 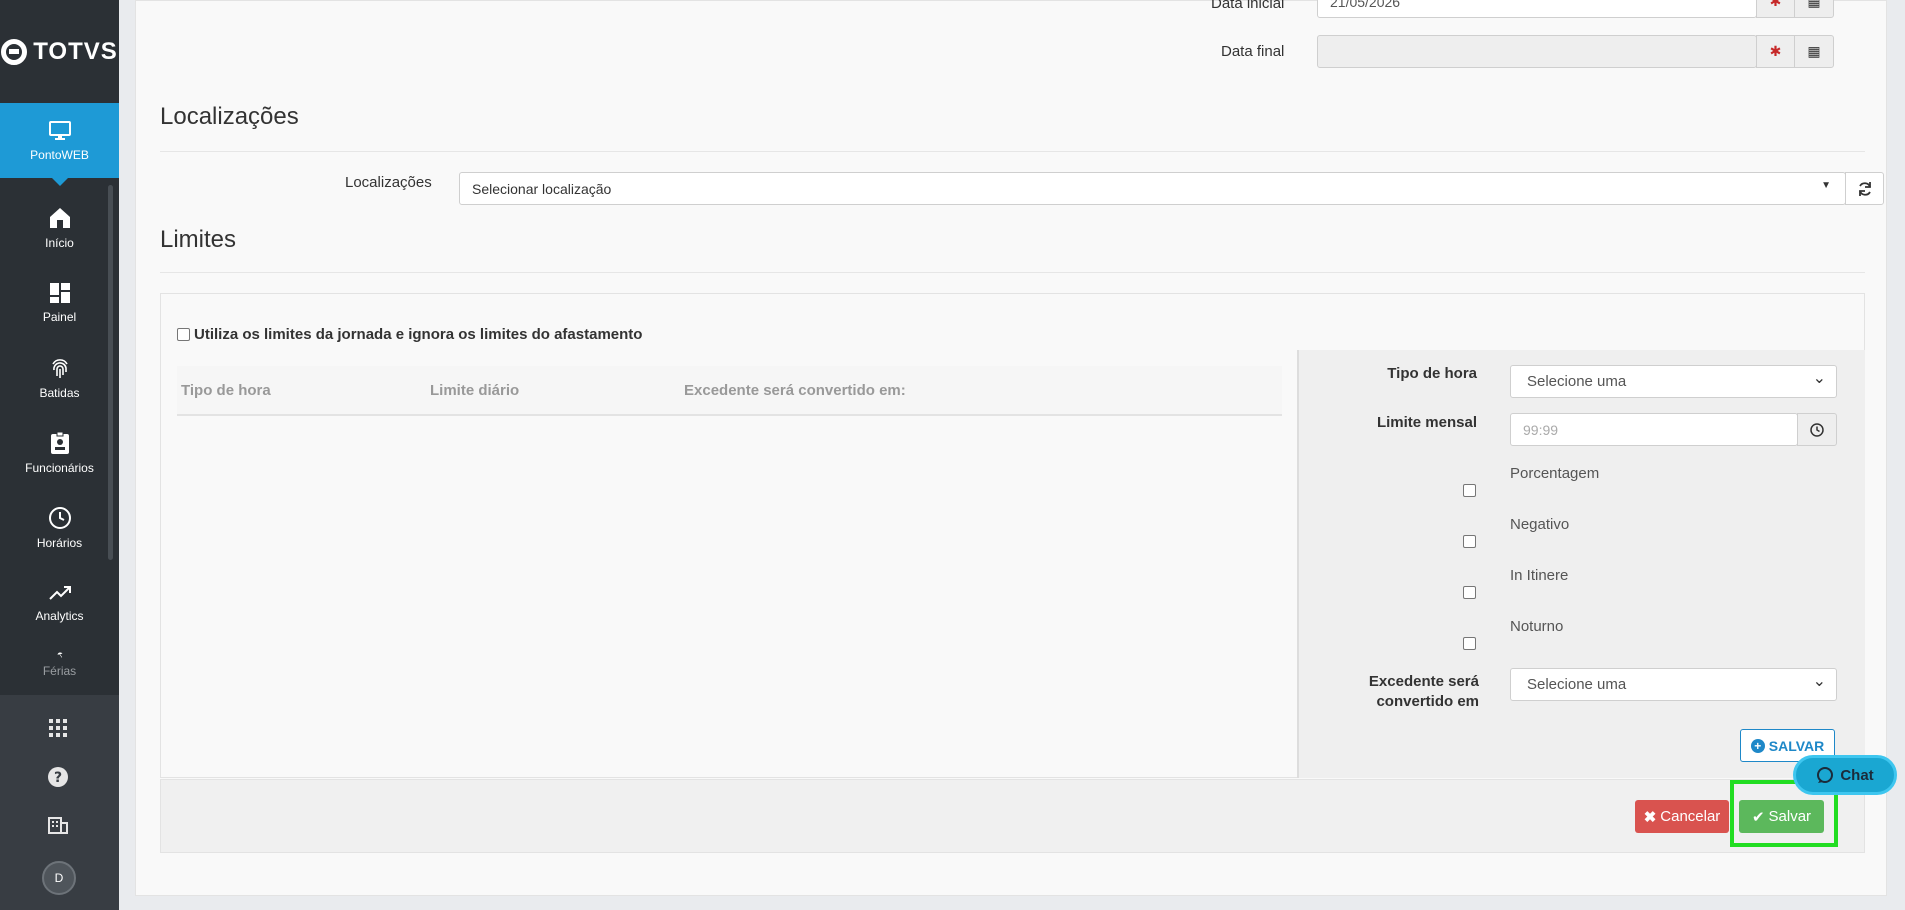 I want to click on dashboard-icon, so click(x=59, y=292).